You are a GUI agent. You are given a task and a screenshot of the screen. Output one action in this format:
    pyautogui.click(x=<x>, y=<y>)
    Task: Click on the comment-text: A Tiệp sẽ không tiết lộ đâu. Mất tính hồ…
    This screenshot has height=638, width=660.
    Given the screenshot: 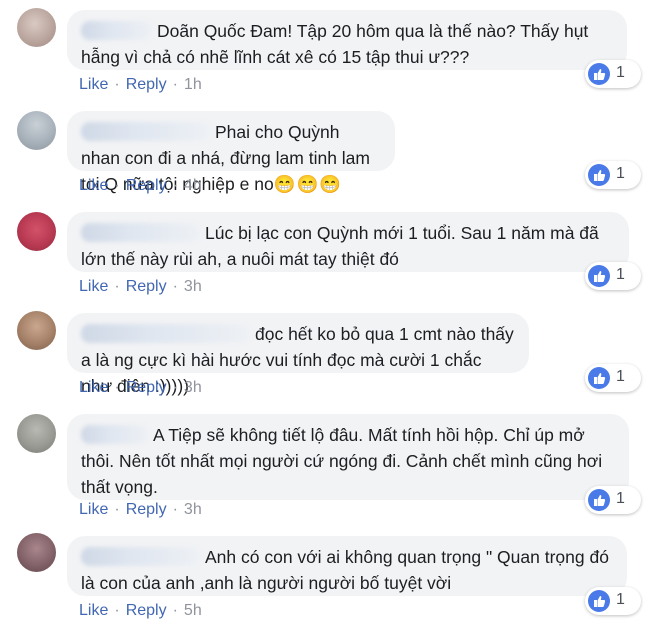 What is the action you would take?
    pyautogui.click(x=348, y=461)
    